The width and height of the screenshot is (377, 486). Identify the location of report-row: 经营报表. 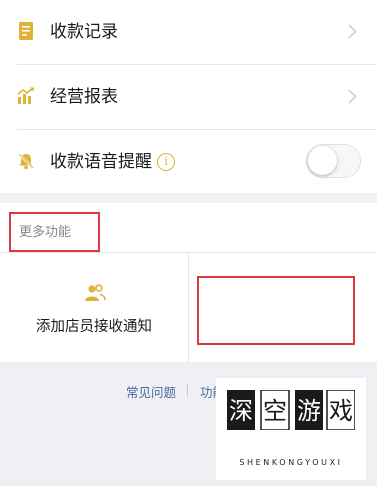
(188, 97).